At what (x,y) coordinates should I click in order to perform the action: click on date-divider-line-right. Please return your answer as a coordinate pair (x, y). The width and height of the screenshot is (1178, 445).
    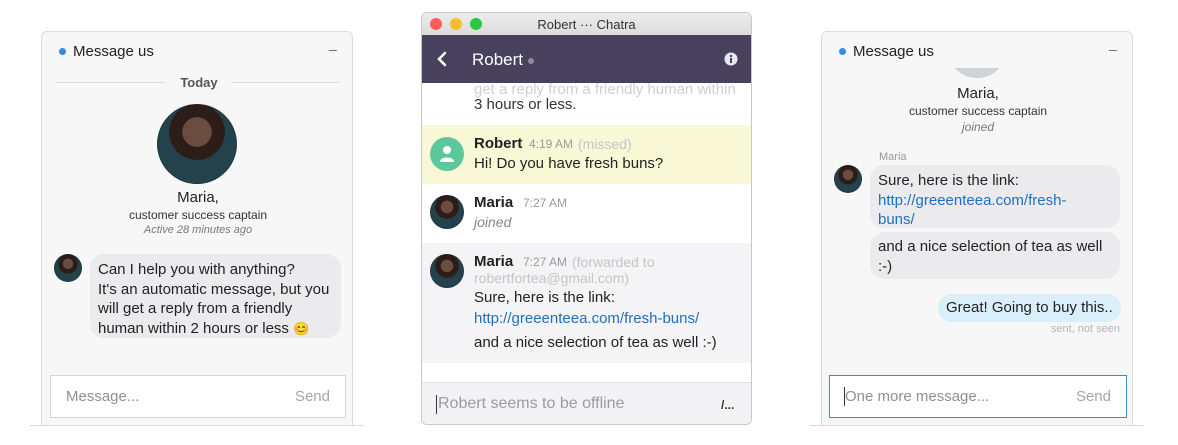
    Looking at the image, I should click on (286, 82).